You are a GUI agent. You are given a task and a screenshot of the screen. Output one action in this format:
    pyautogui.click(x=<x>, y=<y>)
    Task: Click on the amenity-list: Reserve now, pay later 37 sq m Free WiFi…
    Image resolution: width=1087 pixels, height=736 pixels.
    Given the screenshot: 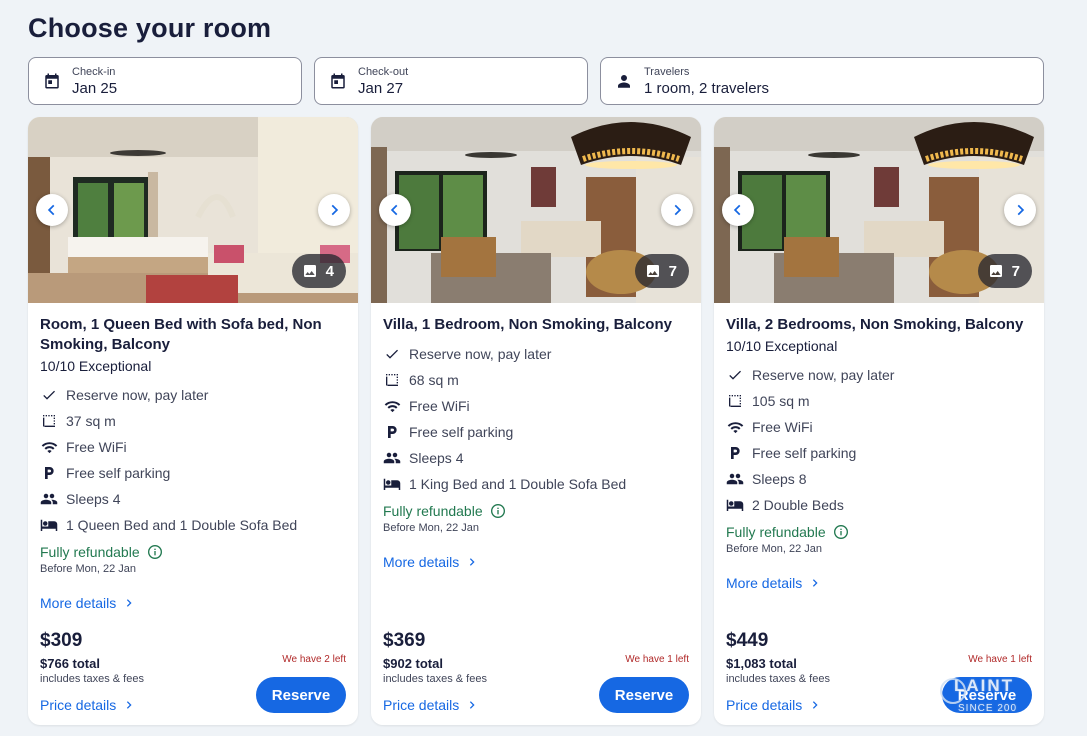 What is the action you would take?
    pyautogui.click(x=193, y=460)
    